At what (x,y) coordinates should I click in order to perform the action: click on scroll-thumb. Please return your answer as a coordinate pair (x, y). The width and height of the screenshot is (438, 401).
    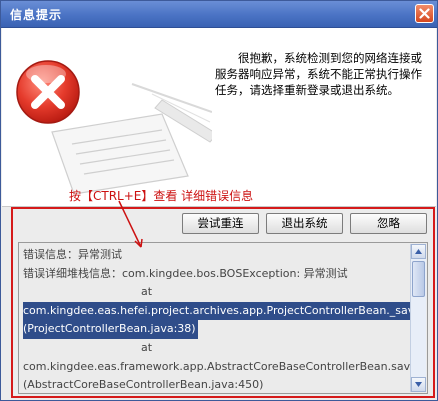
    Looking at the image, I should click on (418, 279).